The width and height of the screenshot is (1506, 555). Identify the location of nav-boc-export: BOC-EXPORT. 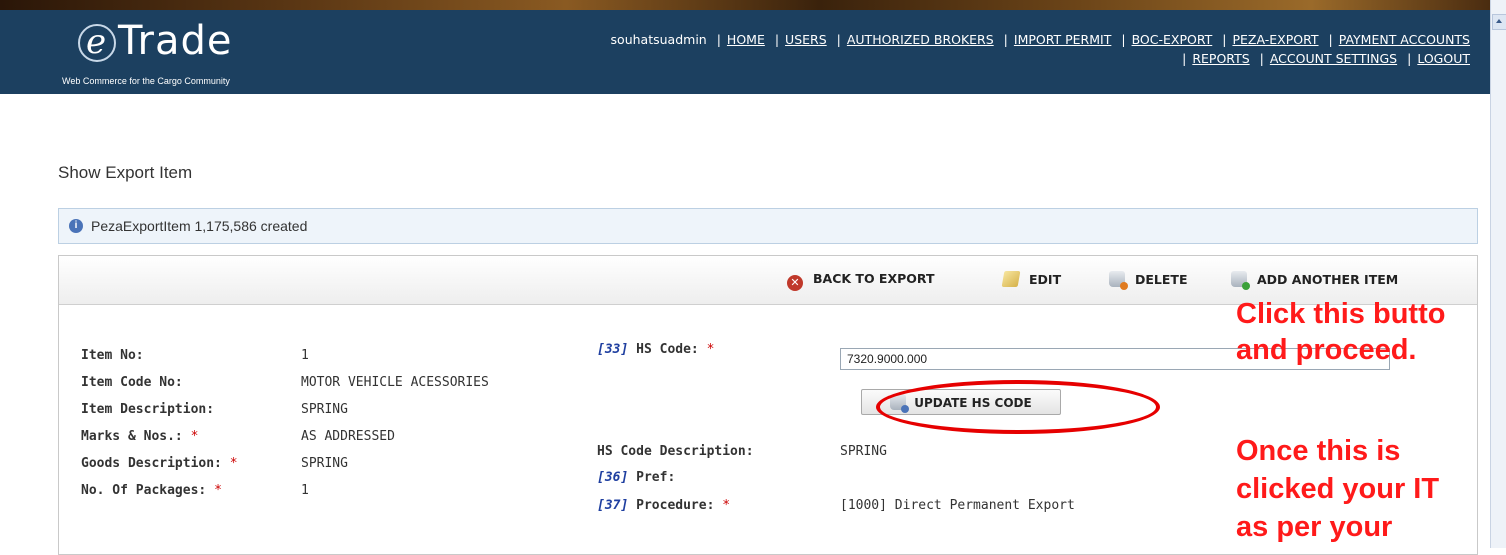
(1172, 39).